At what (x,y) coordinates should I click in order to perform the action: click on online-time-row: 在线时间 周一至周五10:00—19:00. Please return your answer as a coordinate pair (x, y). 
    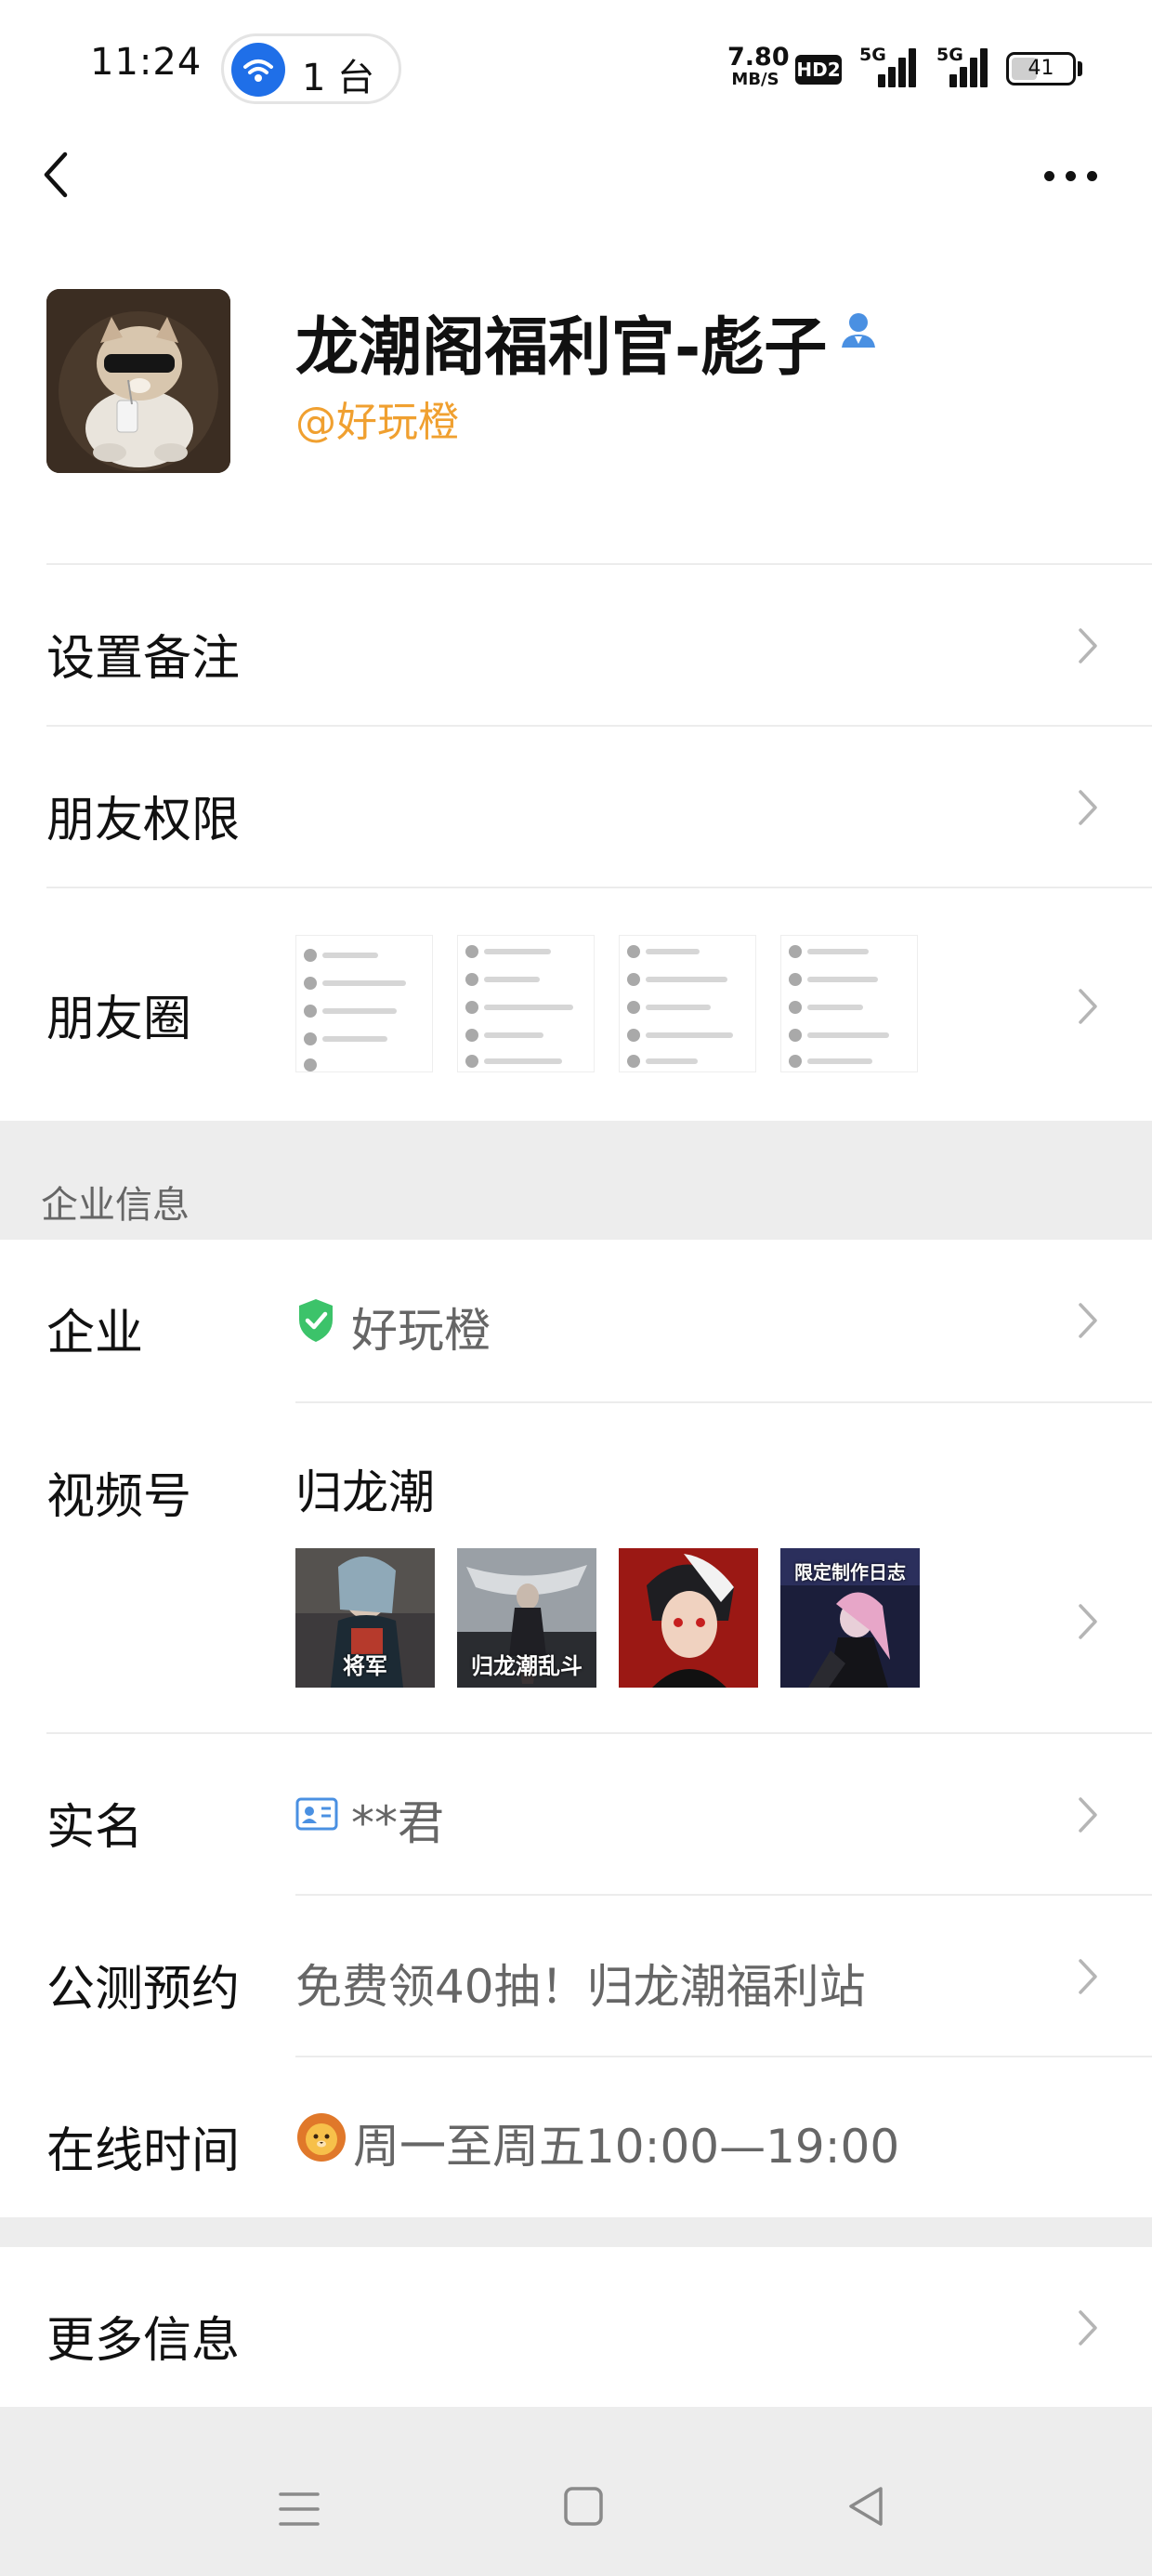
    Looking at the image, I should click on (576, 2137).